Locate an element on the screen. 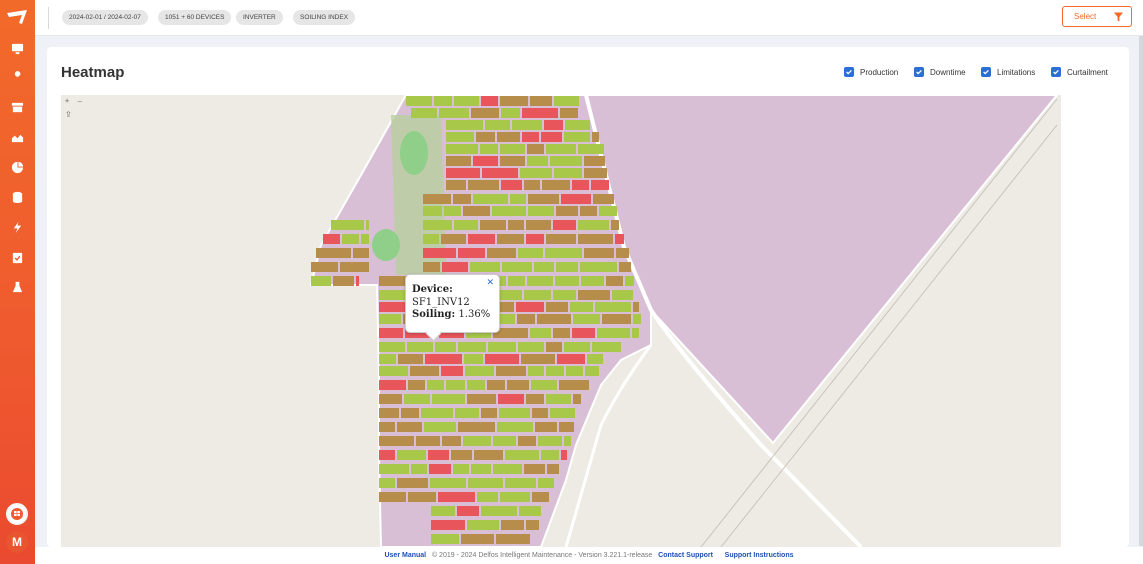 This screenshot has height=564, width=1143. zoom-controls: + – is located at coordinates (73, 101).